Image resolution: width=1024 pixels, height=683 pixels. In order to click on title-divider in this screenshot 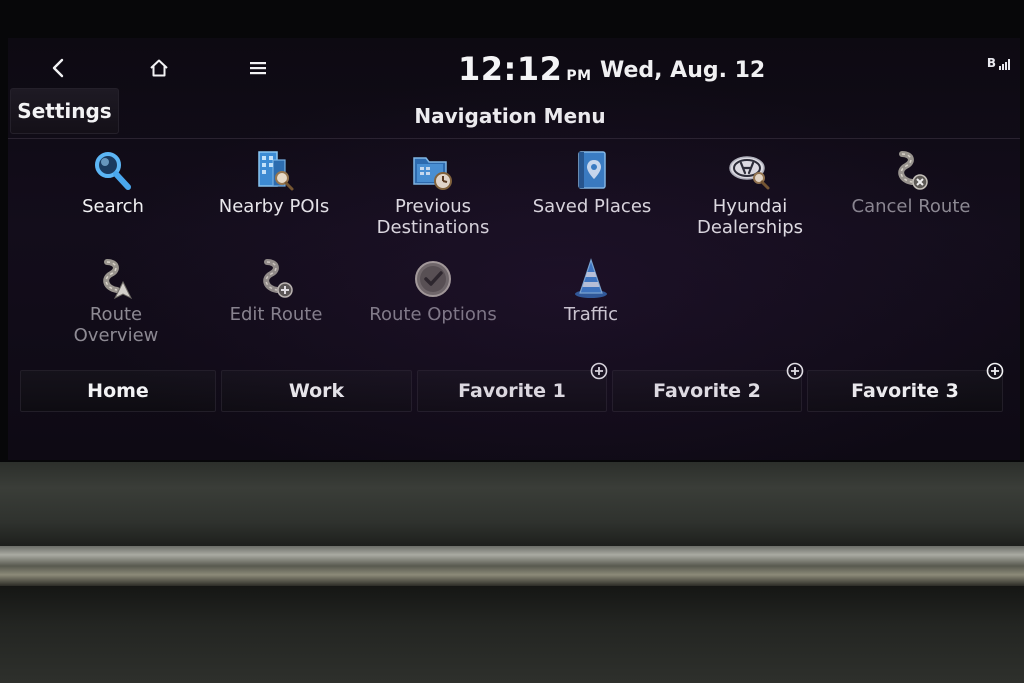, I will do `click(514, 138)`.